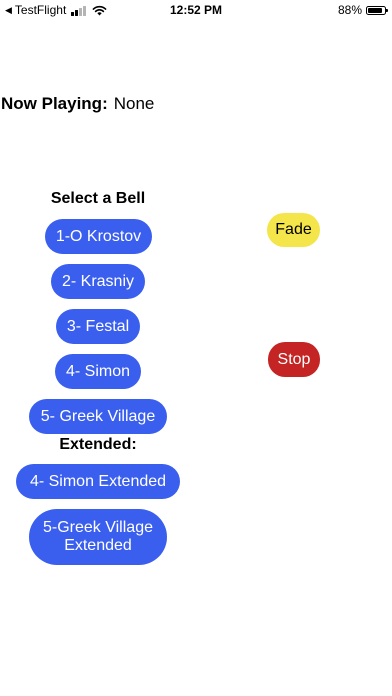  I want to click on now-playing: Now Playing: None, so click(77, 104).